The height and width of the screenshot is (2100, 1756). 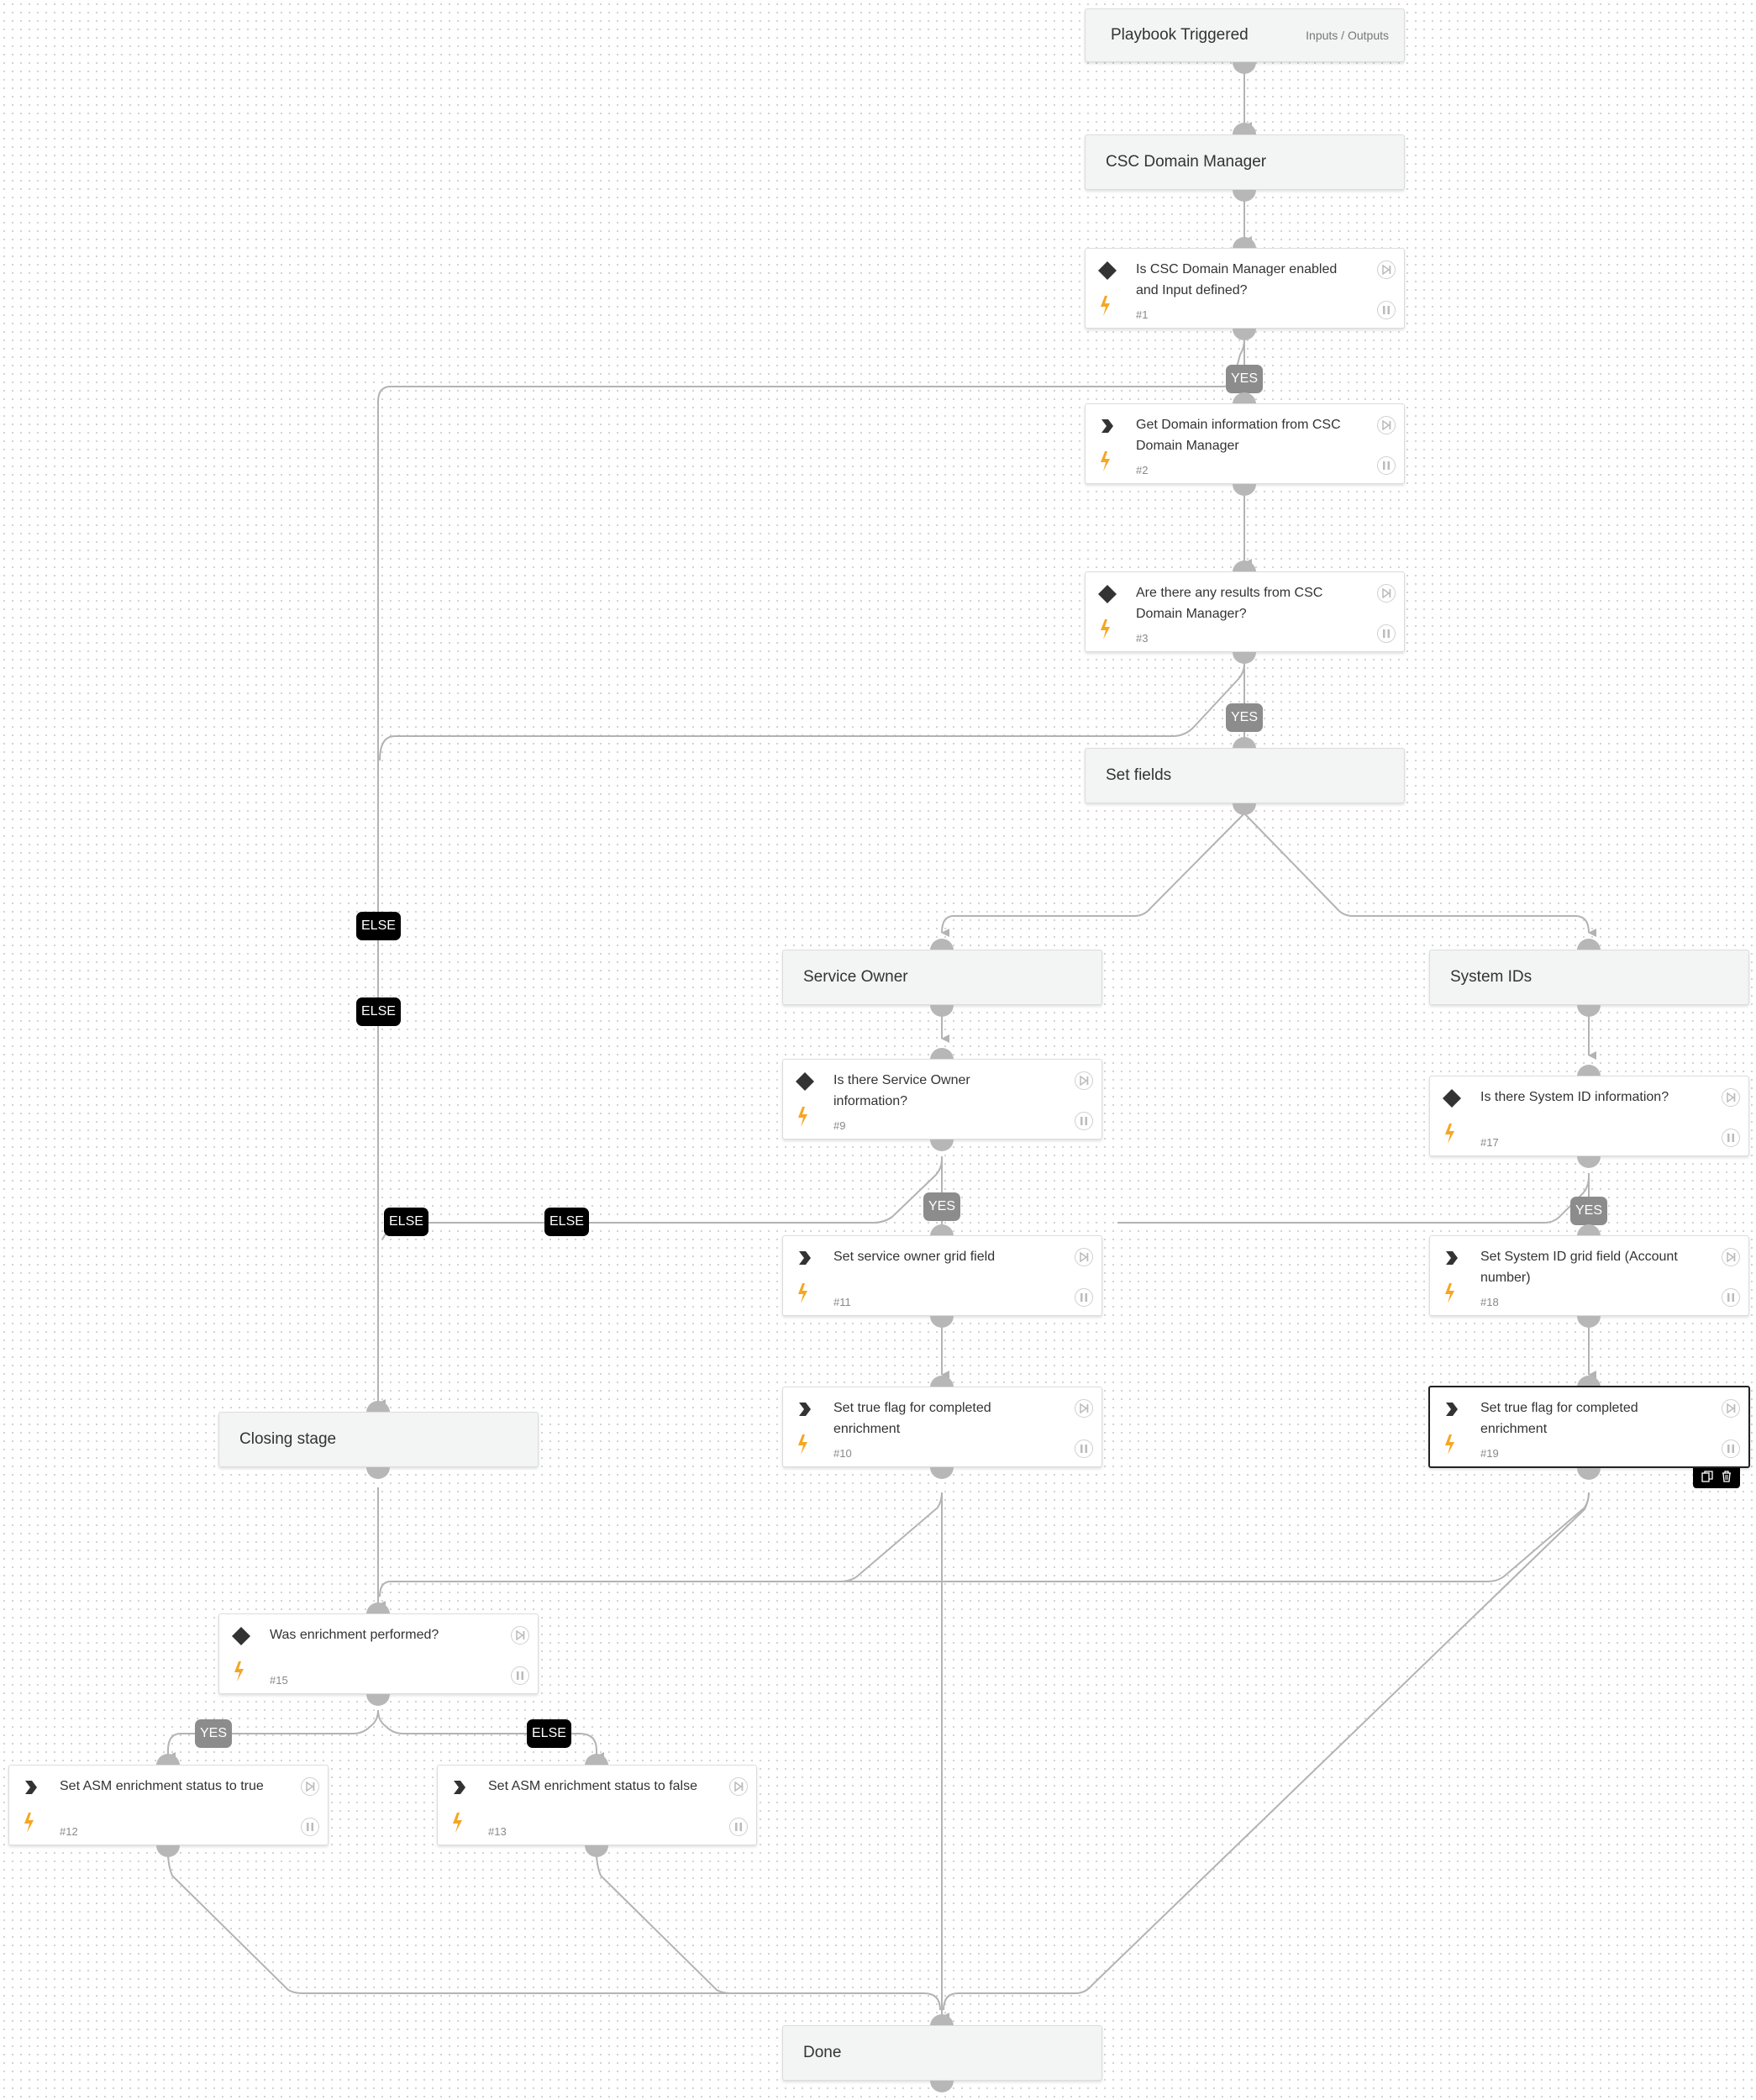 I want to click on section-title: CSC Domain Manager, so click(x=1187, y=162).